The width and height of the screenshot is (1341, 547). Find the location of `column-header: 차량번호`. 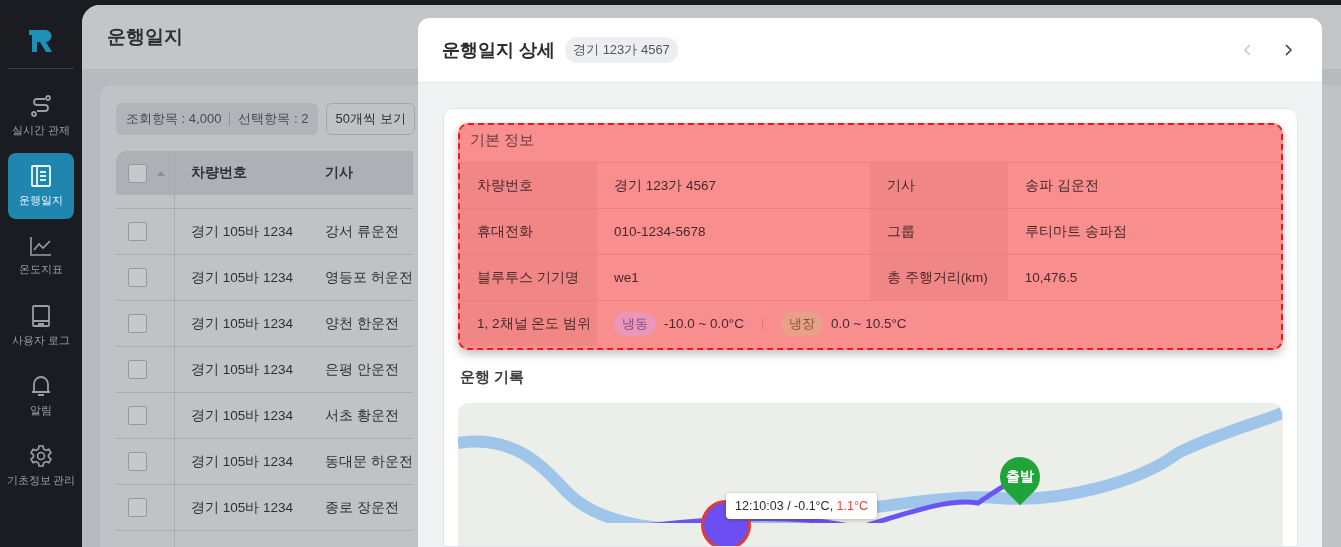

column-header: 차량번호 is located at coordinates (241, 173).